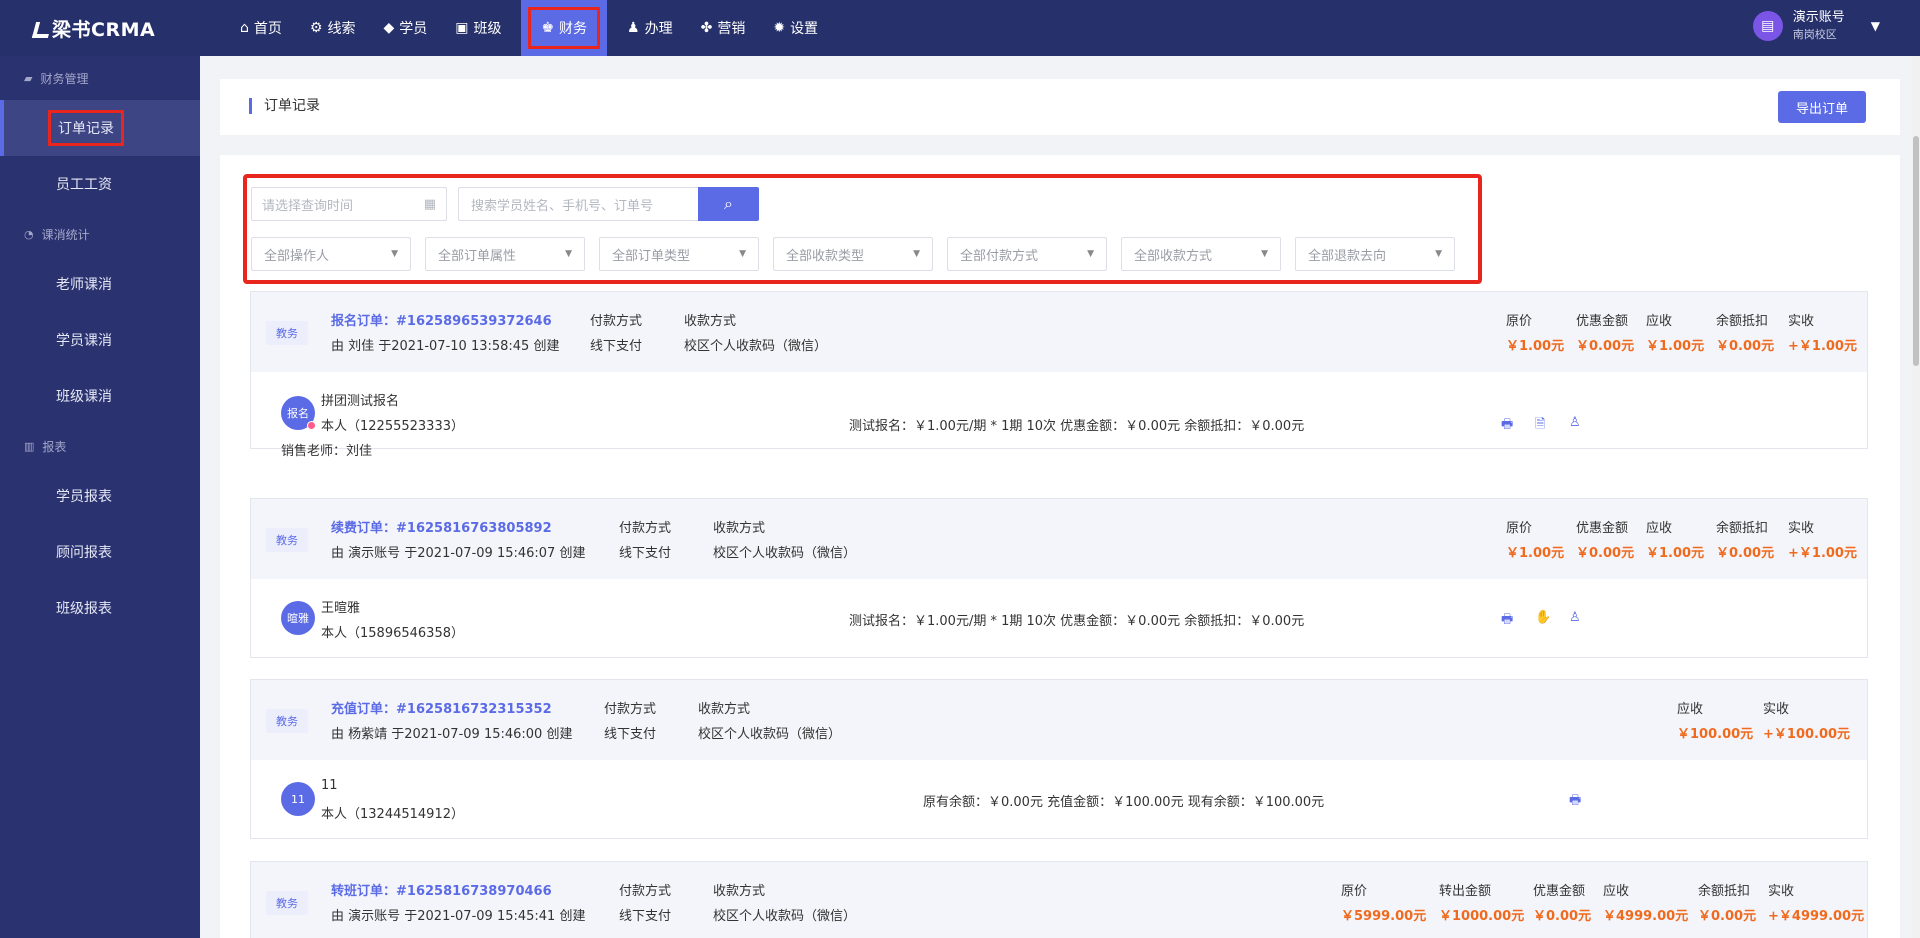 The height and width of the screenshot is (938, 1920). I want to click on sidebar-item-label: 员工工资, so click(84, 185).